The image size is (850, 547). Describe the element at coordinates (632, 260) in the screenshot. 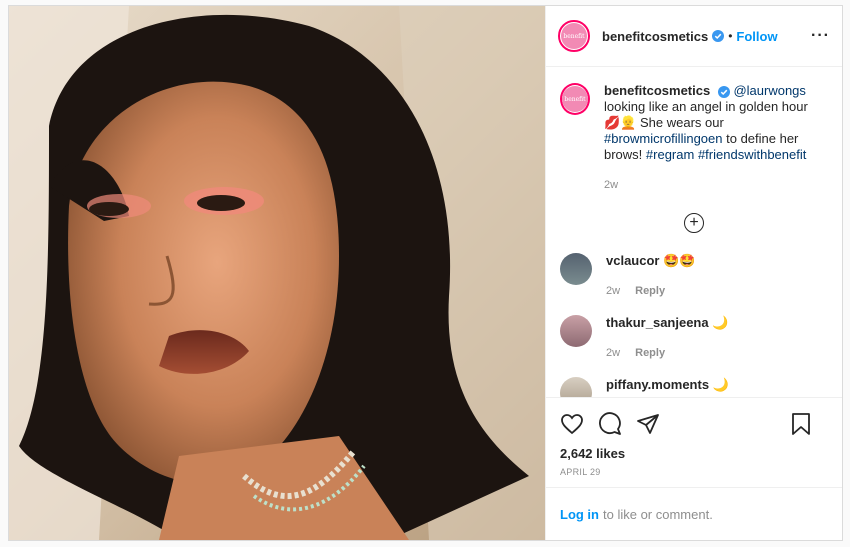

I see `comment-username: vclaucor` at that location.